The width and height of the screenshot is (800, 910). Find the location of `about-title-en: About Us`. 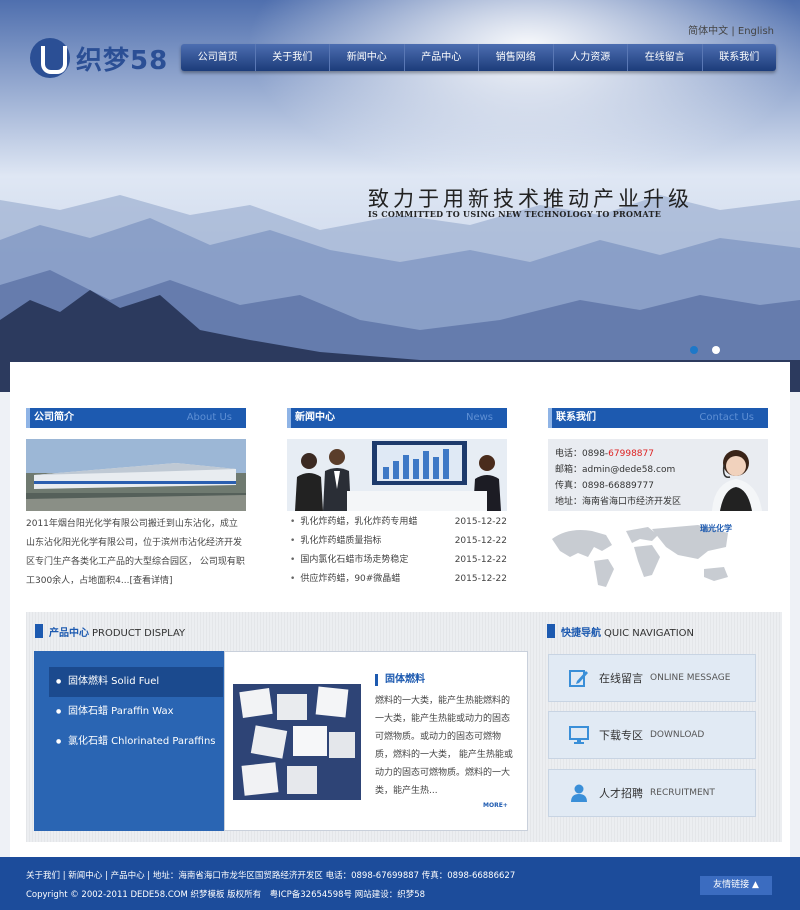

about-title-en: About Us is located at coordinates (209, 417).